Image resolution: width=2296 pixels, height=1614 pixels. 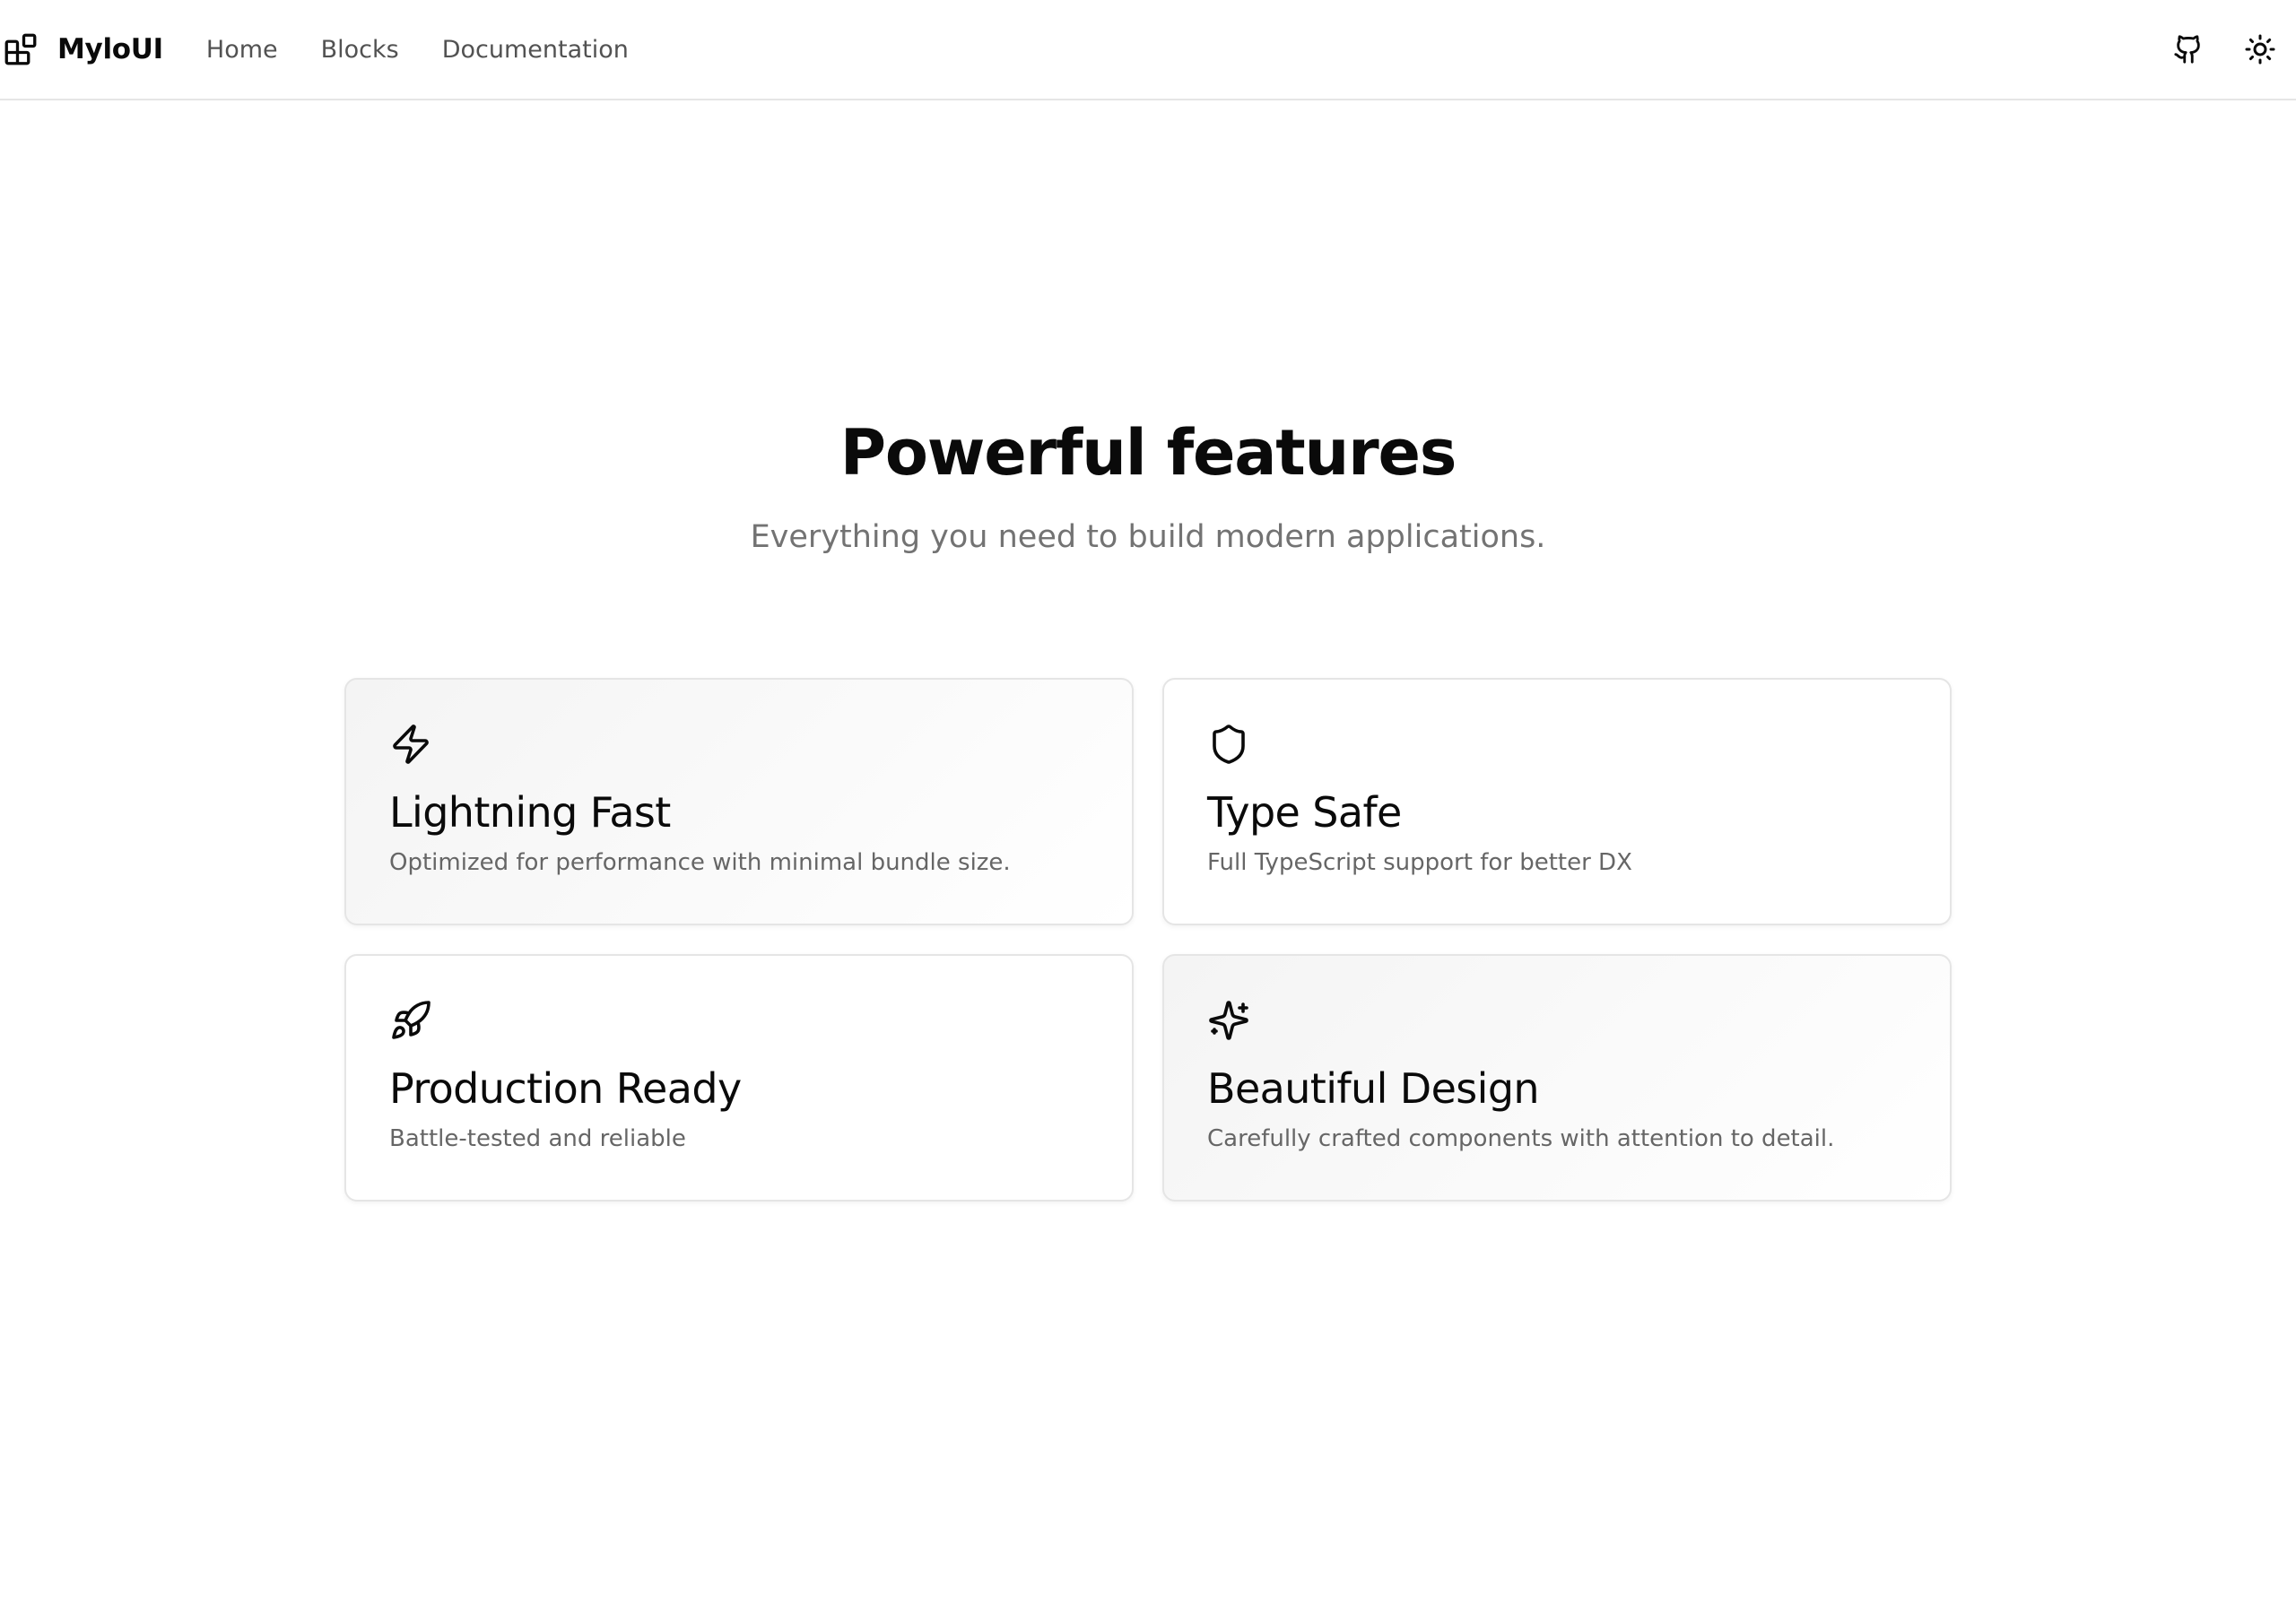 What do you see at coordinates (439, 50) in the screenshot?
I see `main-nav: Home Blocks Documentation` at bounding box center [439, 50].